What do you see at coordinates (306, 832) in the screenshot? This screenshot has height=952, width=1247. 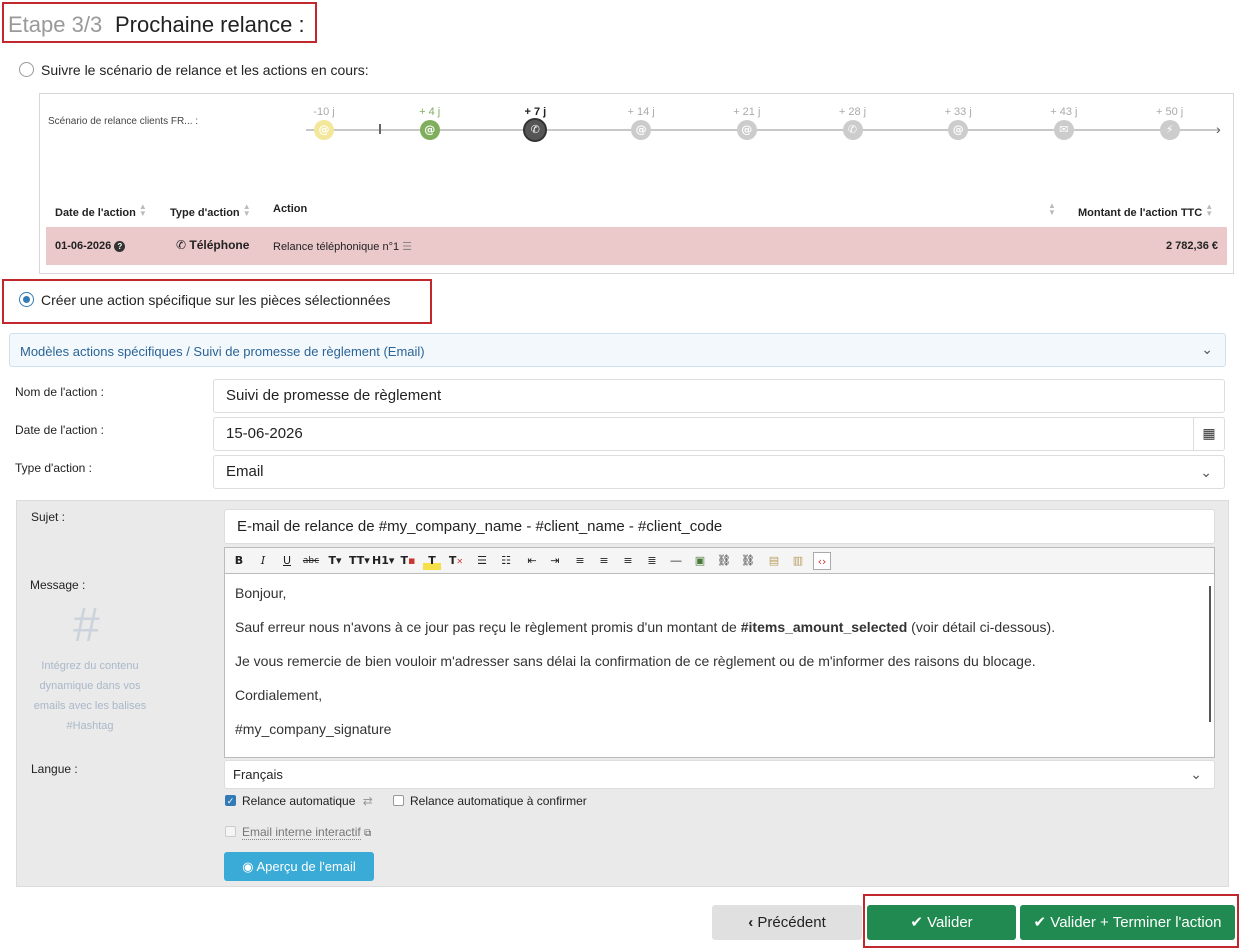 I see `internal-email-label: Email interne interactif ⧉` at bounding box center [306, 832].